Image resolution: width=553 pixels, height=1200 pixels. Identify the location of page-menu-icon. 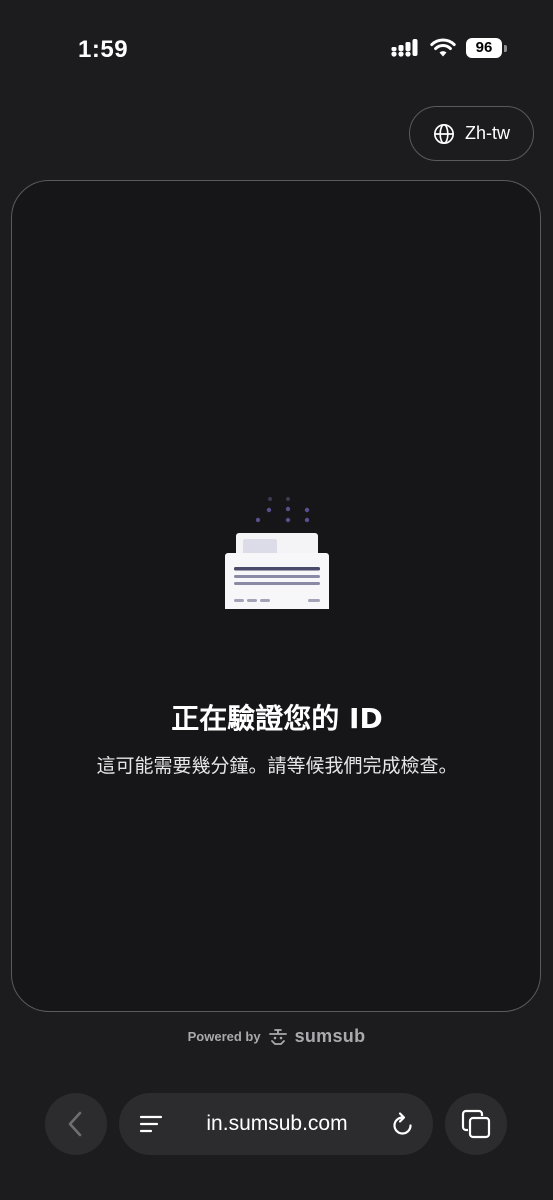
(151, 1124).